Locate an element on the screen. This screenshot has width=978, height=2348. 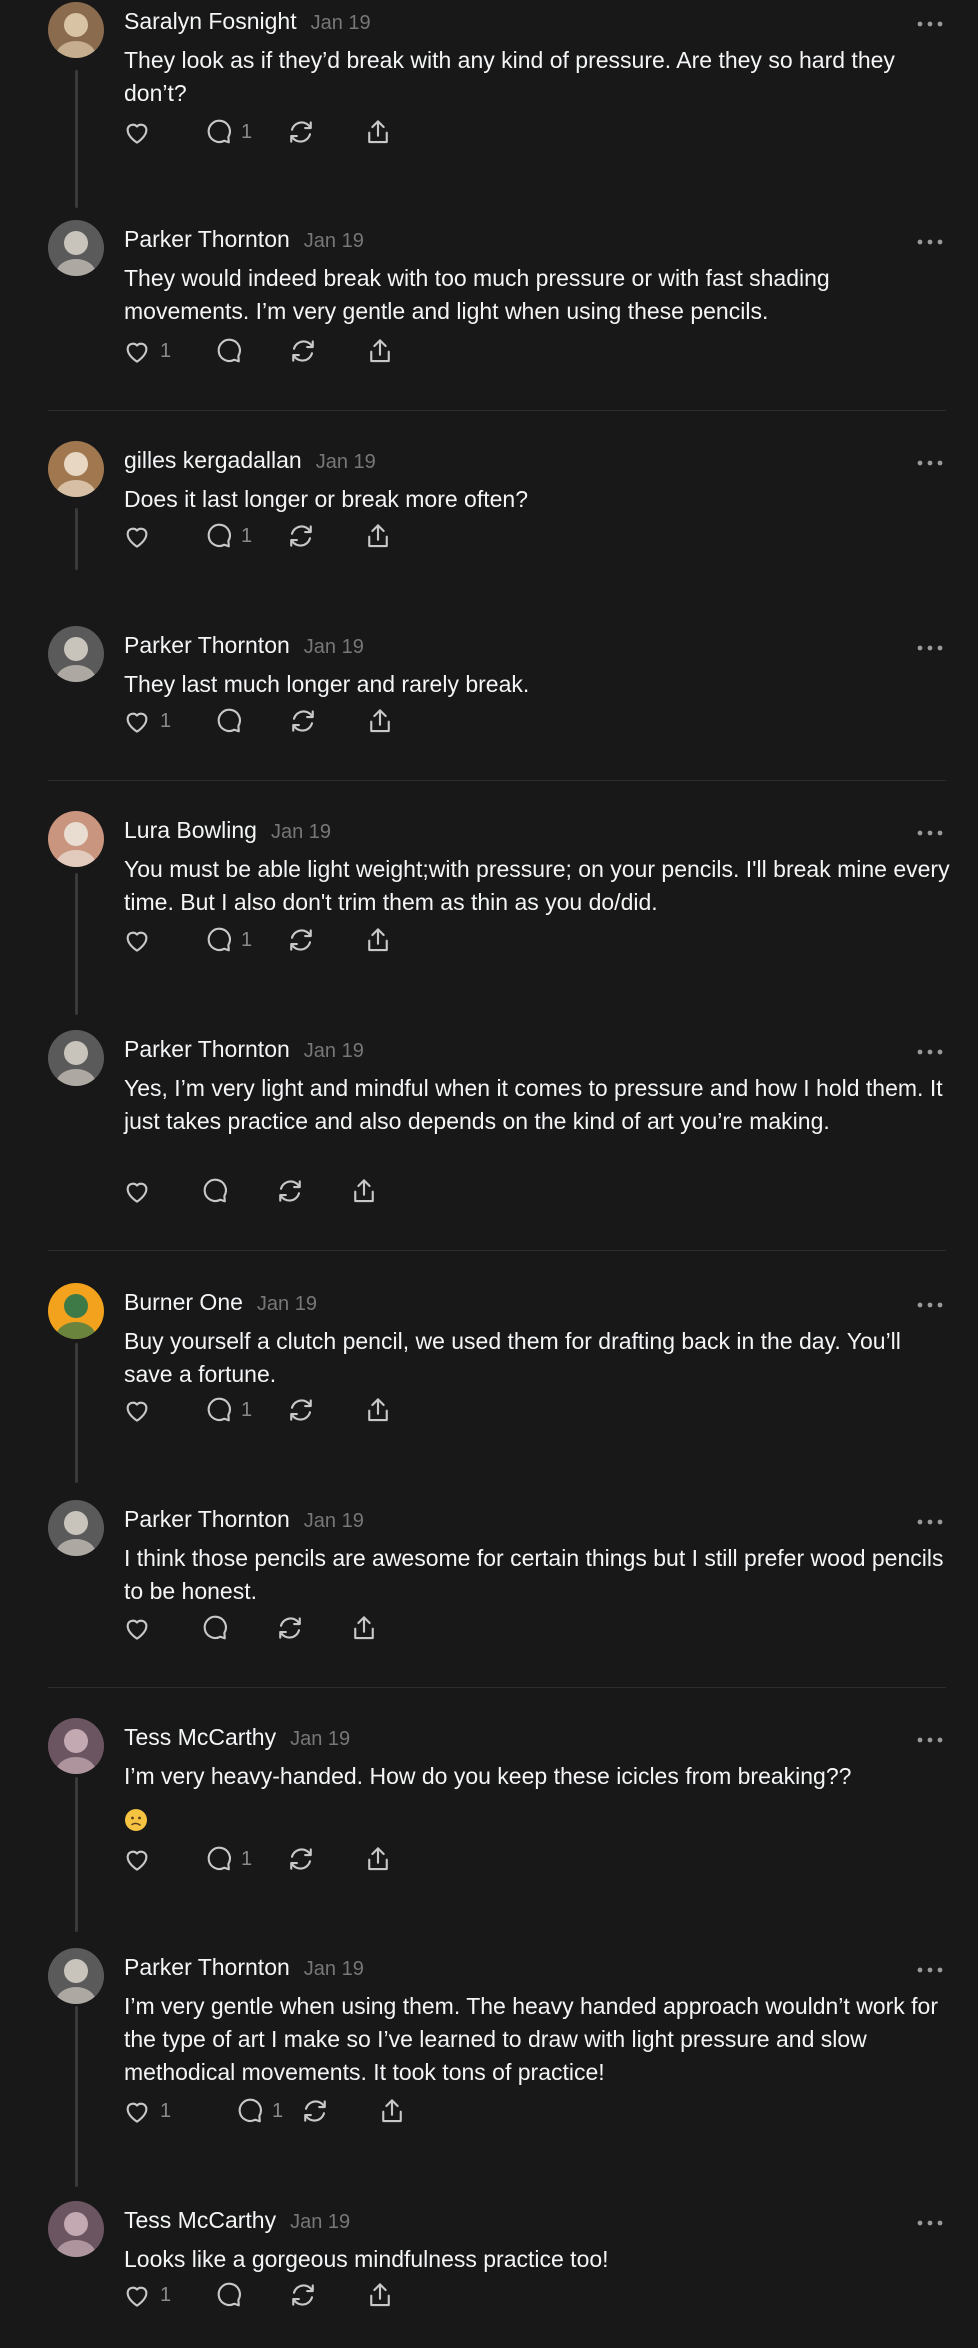
thread-line is located at coordinates (76, 944).